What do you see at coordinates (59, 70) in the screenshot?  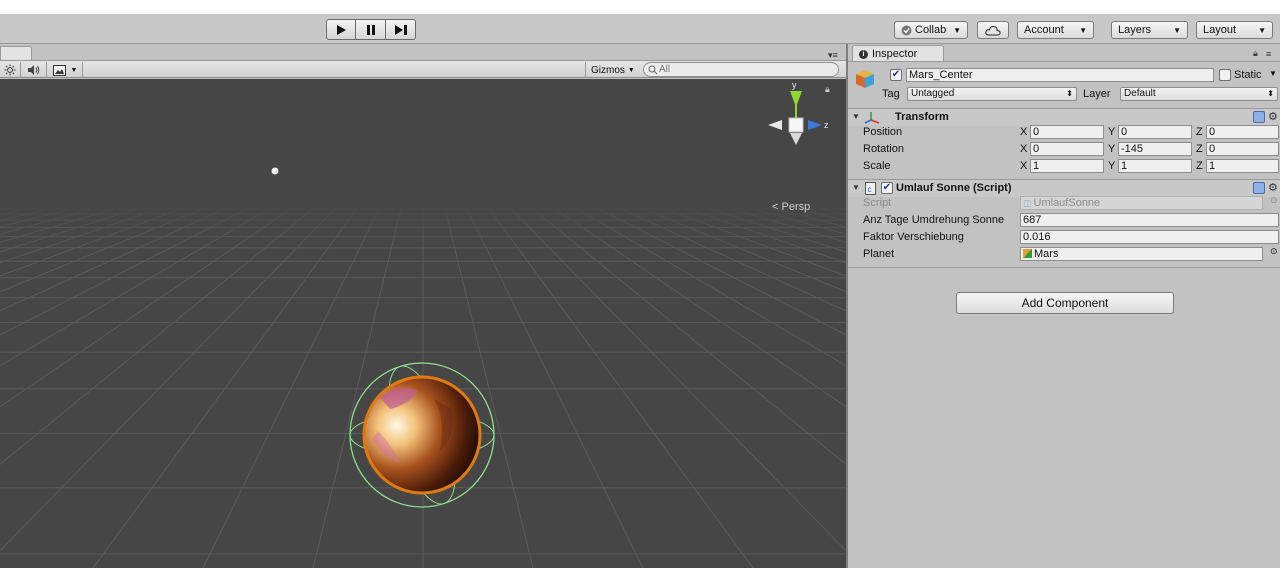 I see `effects-toggle` at bounding box center [59, 70].